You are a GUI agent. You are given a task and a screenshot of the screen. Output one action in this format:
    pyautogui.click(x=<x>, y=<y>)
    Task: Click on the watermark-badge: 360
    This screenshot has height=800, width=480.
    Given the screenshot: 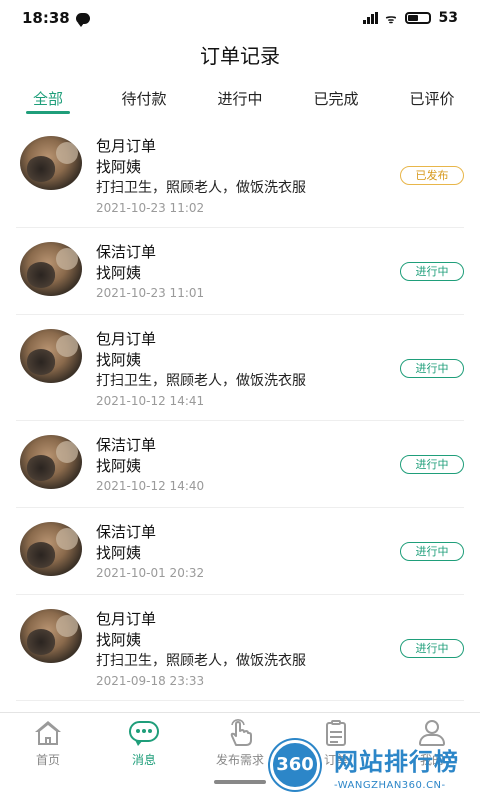 What is the action you would take?
    pyautogui.click(x=295, y=765)
    